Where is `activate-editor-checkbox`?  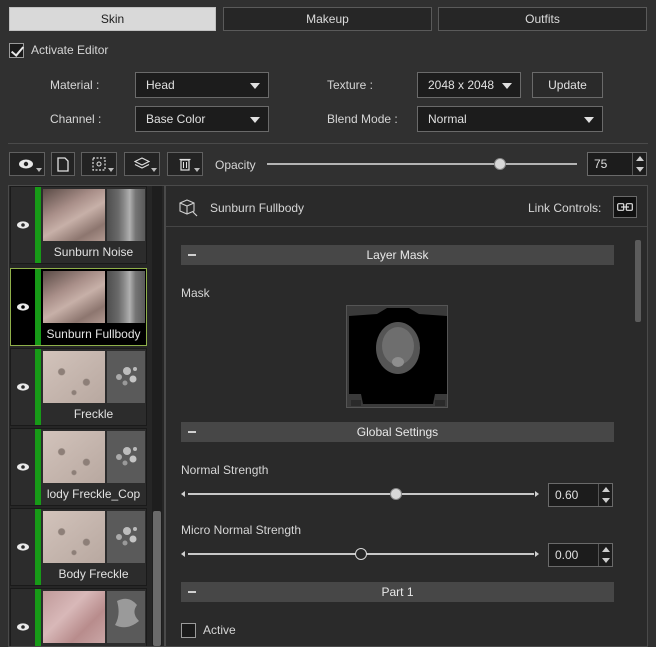
activate-editor-checkbox is located at coordinates (16, 50).